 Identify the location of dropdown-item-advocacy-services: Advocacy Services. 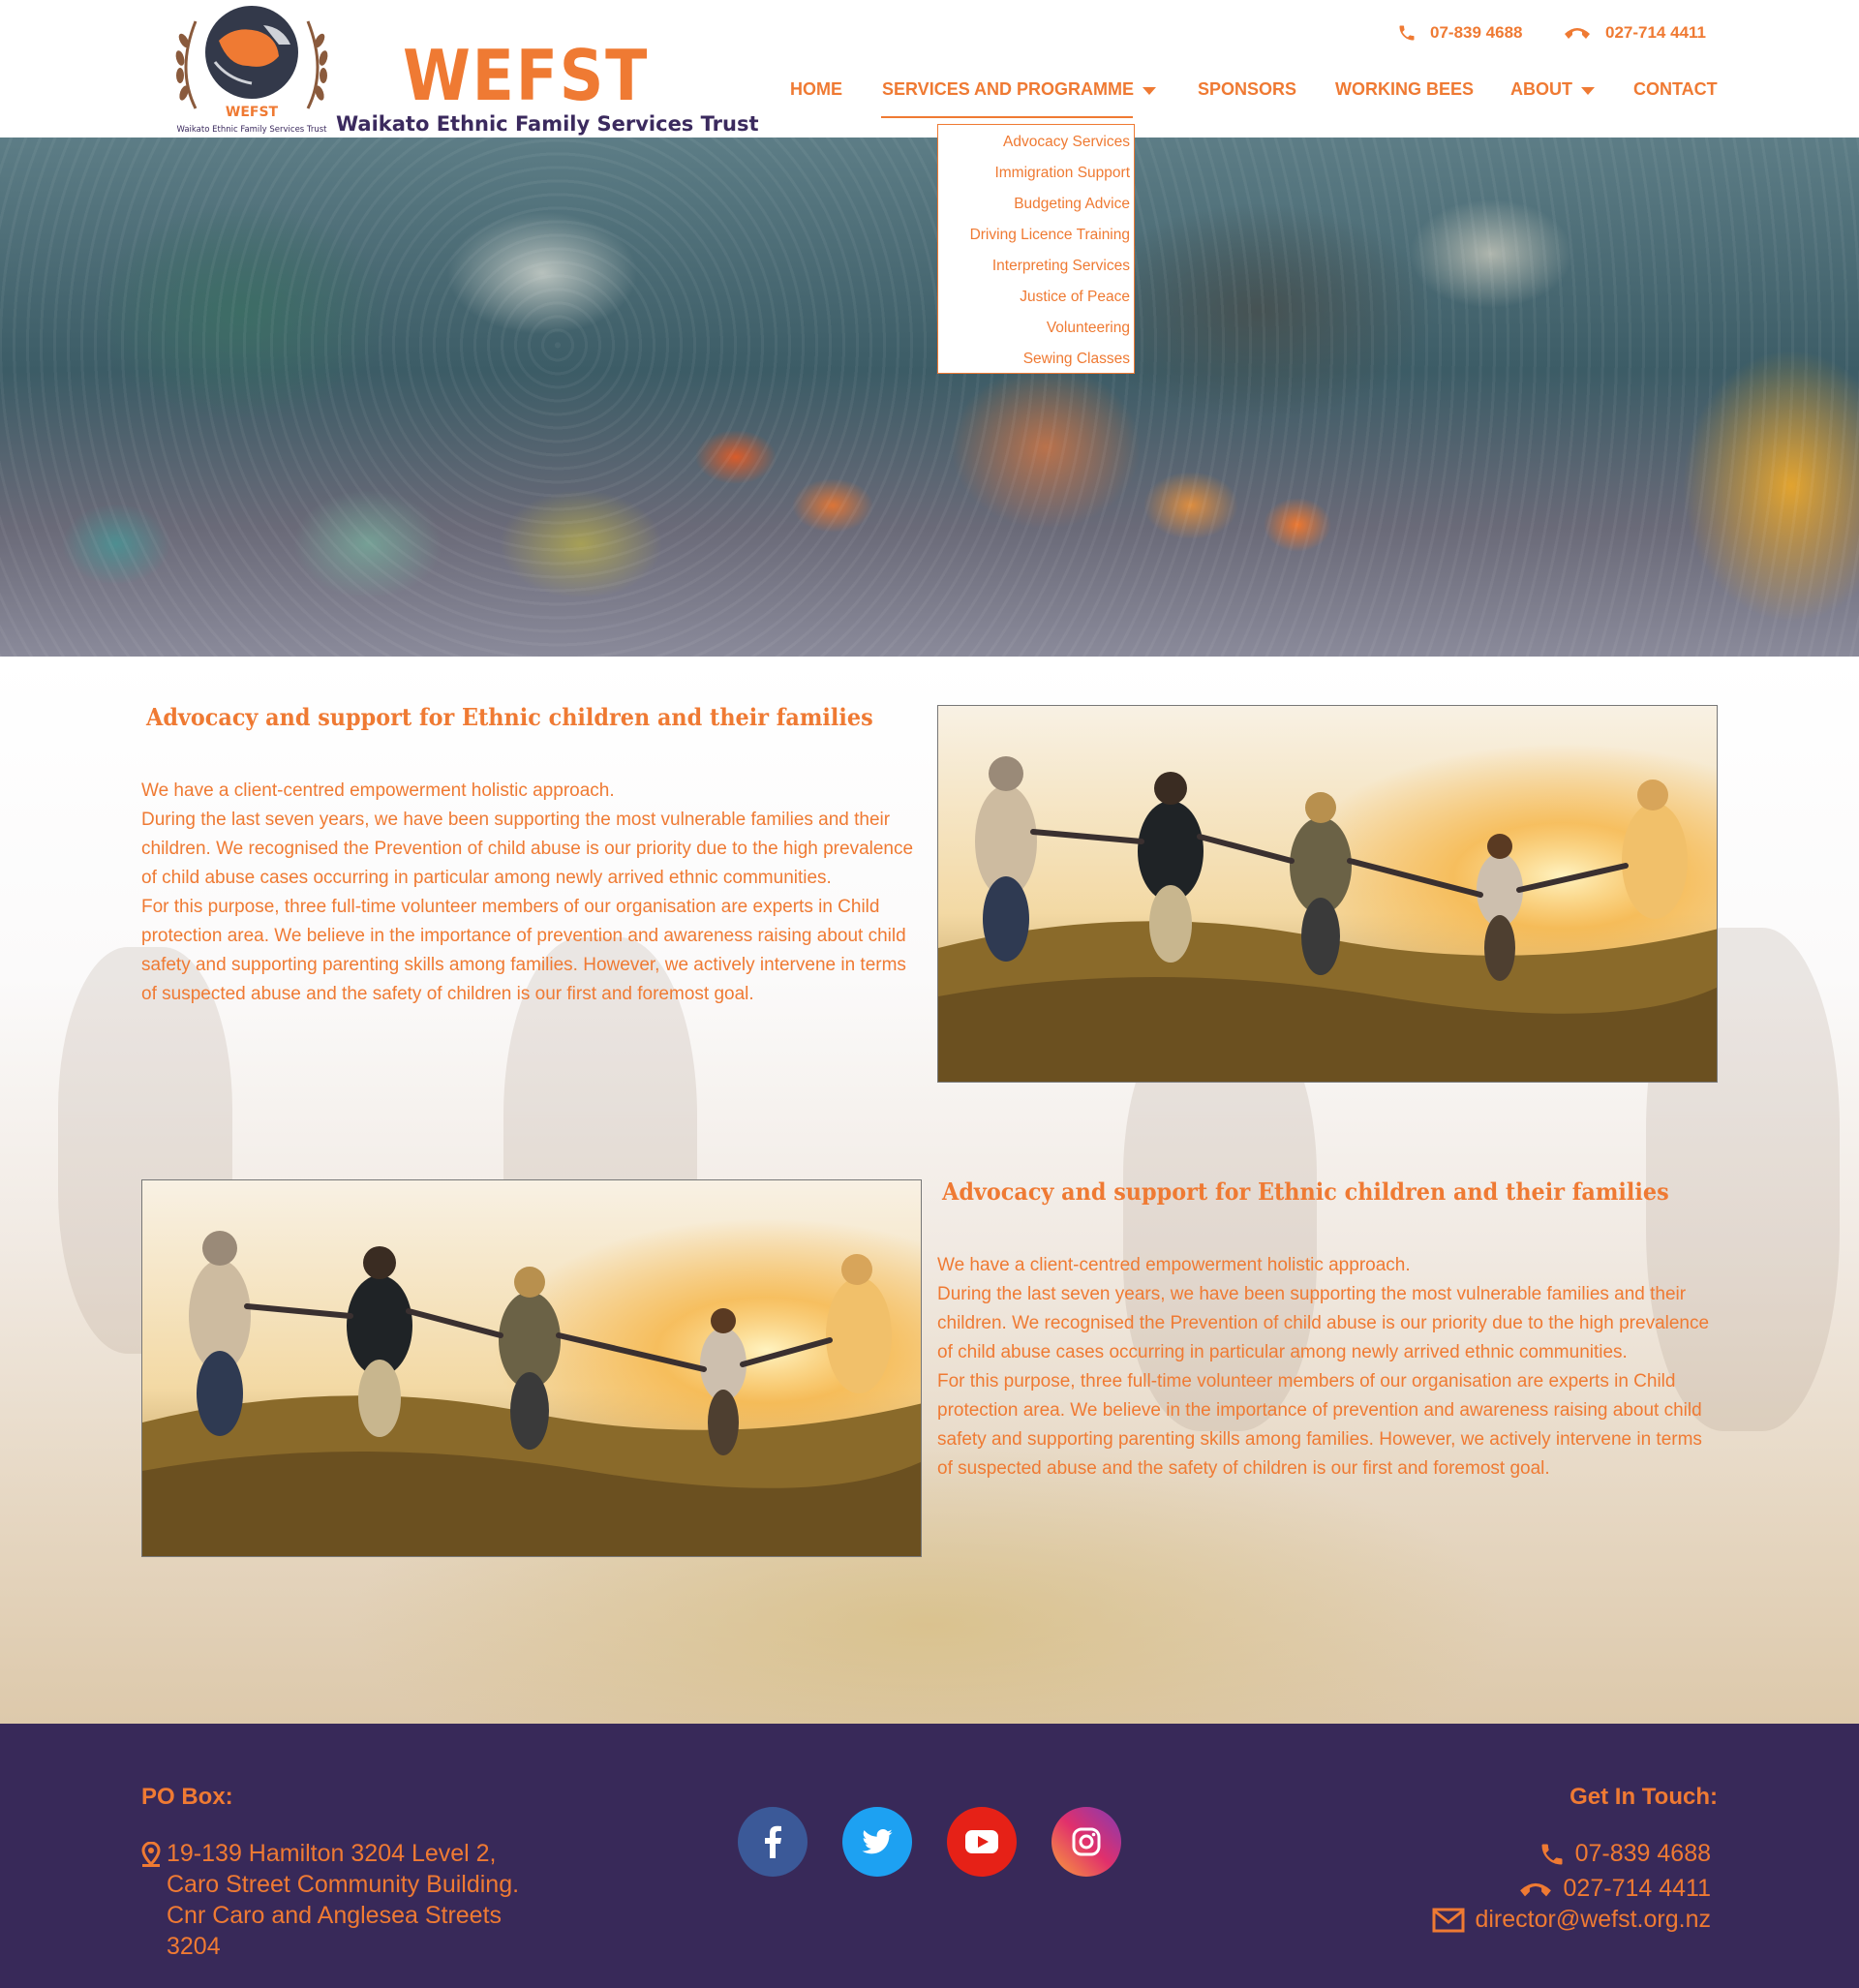
(1034, 142).